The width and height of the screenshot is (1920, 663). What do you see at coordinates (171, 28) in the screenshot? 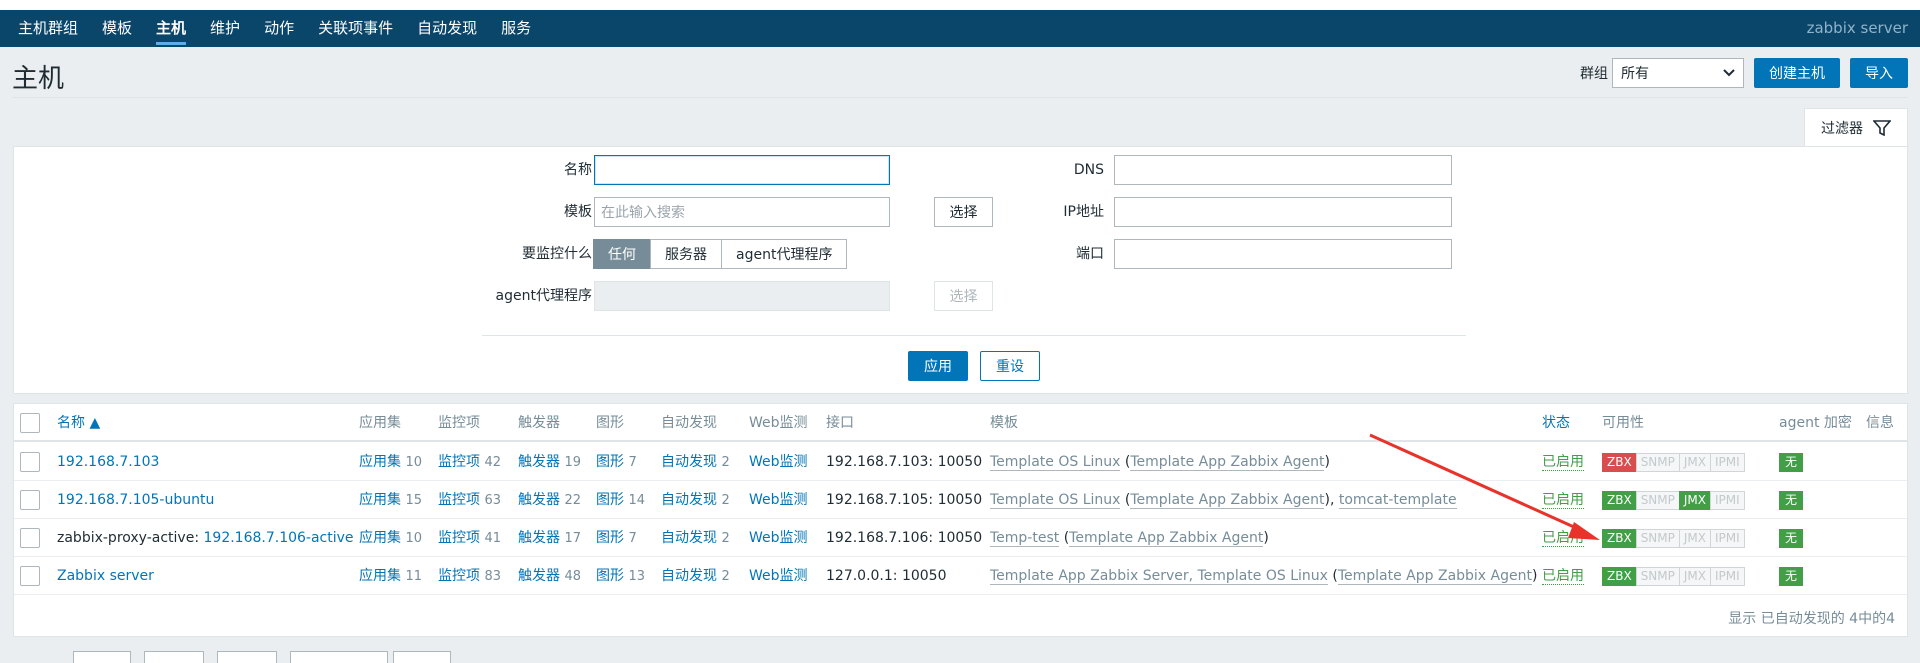
I see `nav-item-hosts: 主机` at bounding box center [171, 28].